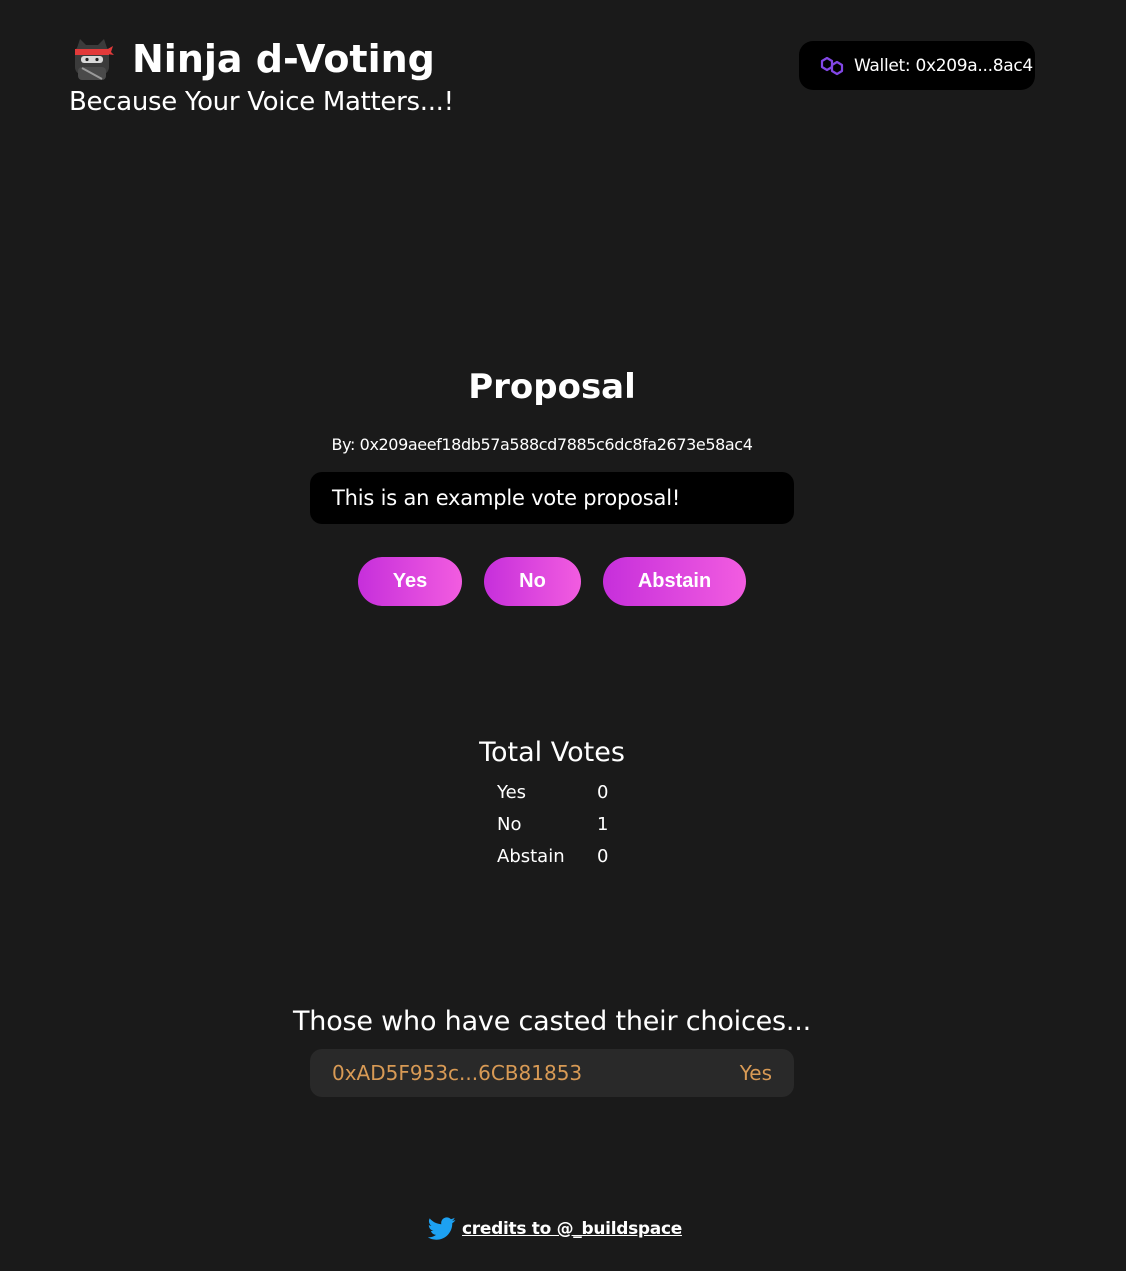 The image size is (1126, 1271). I want to click on total-votes-table: Yes 0 No 1 Abstain 0, so click(552, 824).